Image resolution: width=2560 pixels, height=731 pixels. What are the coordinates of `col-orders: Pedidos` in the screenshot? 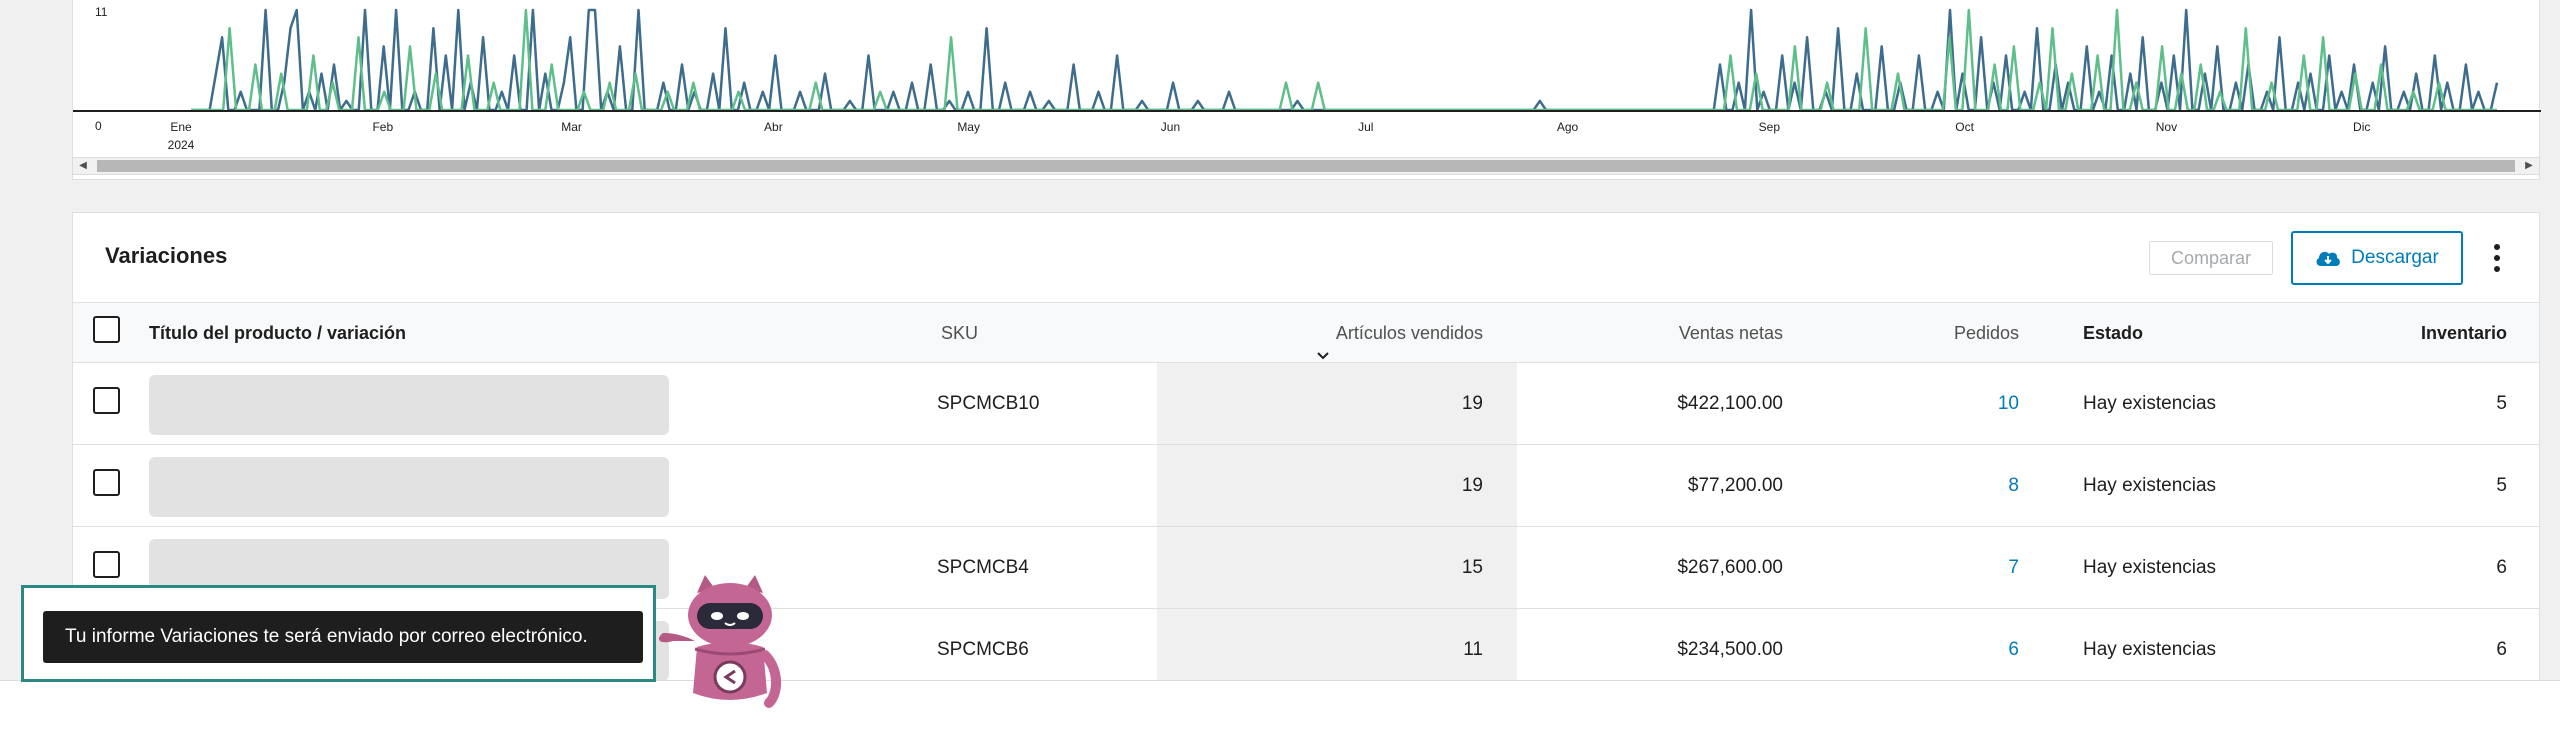 It's located at (1926, 333).